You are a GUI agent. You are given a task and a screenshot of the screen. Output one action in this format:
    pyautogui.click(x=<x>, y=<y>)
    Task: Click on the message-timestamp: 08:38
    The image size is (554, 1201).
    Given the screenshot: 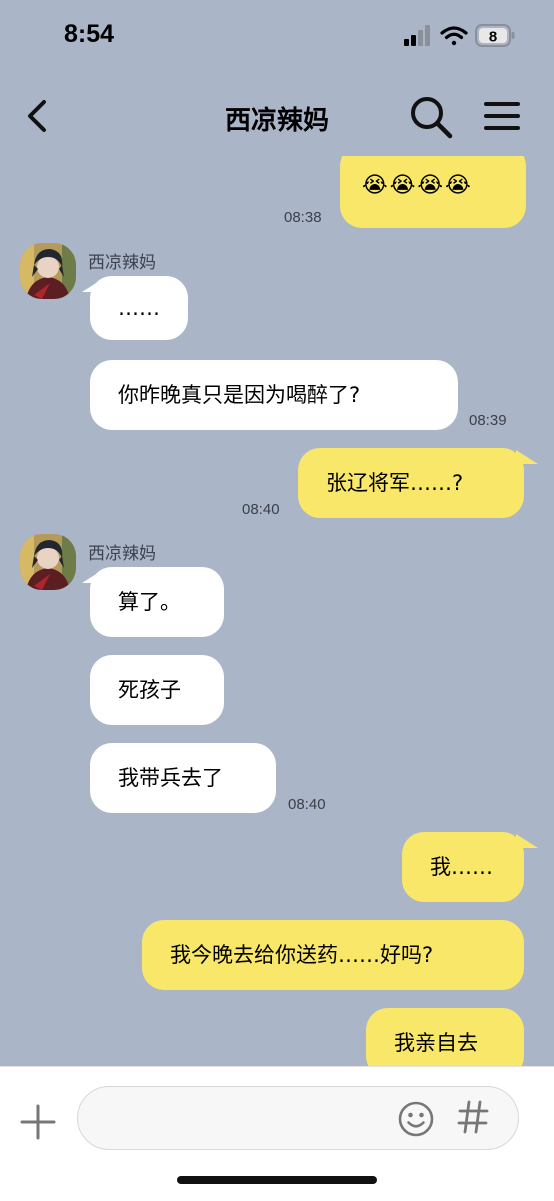 What is the action you would take?
    pyautogui.click(x=303, y=217)
    